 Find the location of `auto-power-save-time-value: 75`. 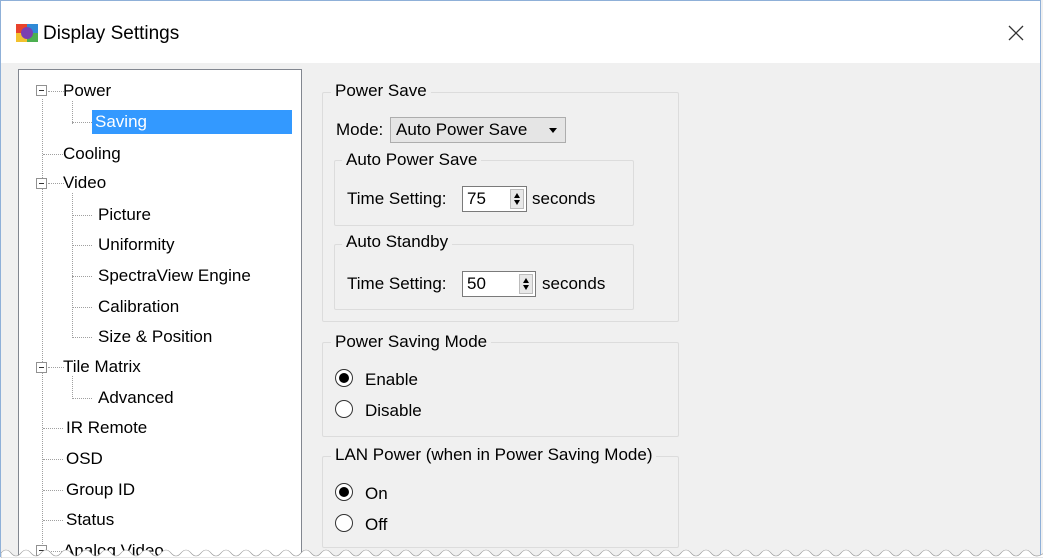

auto-power-save-time-value: 75 is located at coordinates (476, 198).